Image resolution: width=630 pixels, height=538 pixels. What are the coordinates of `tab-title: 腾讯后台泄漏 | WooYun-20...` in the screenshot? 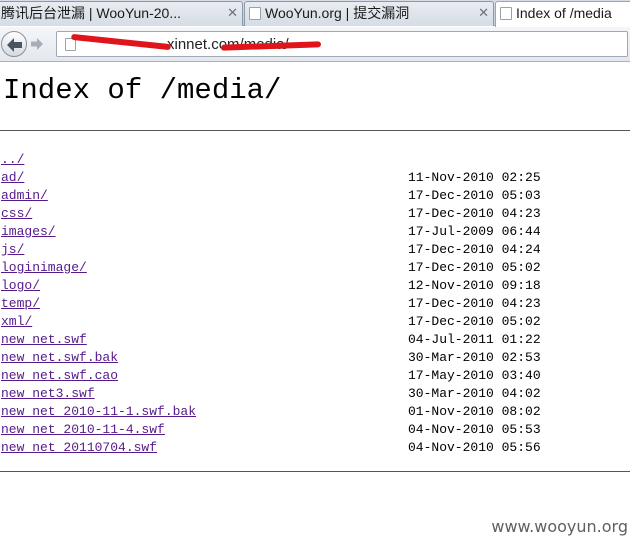 It's located at (91, 13).